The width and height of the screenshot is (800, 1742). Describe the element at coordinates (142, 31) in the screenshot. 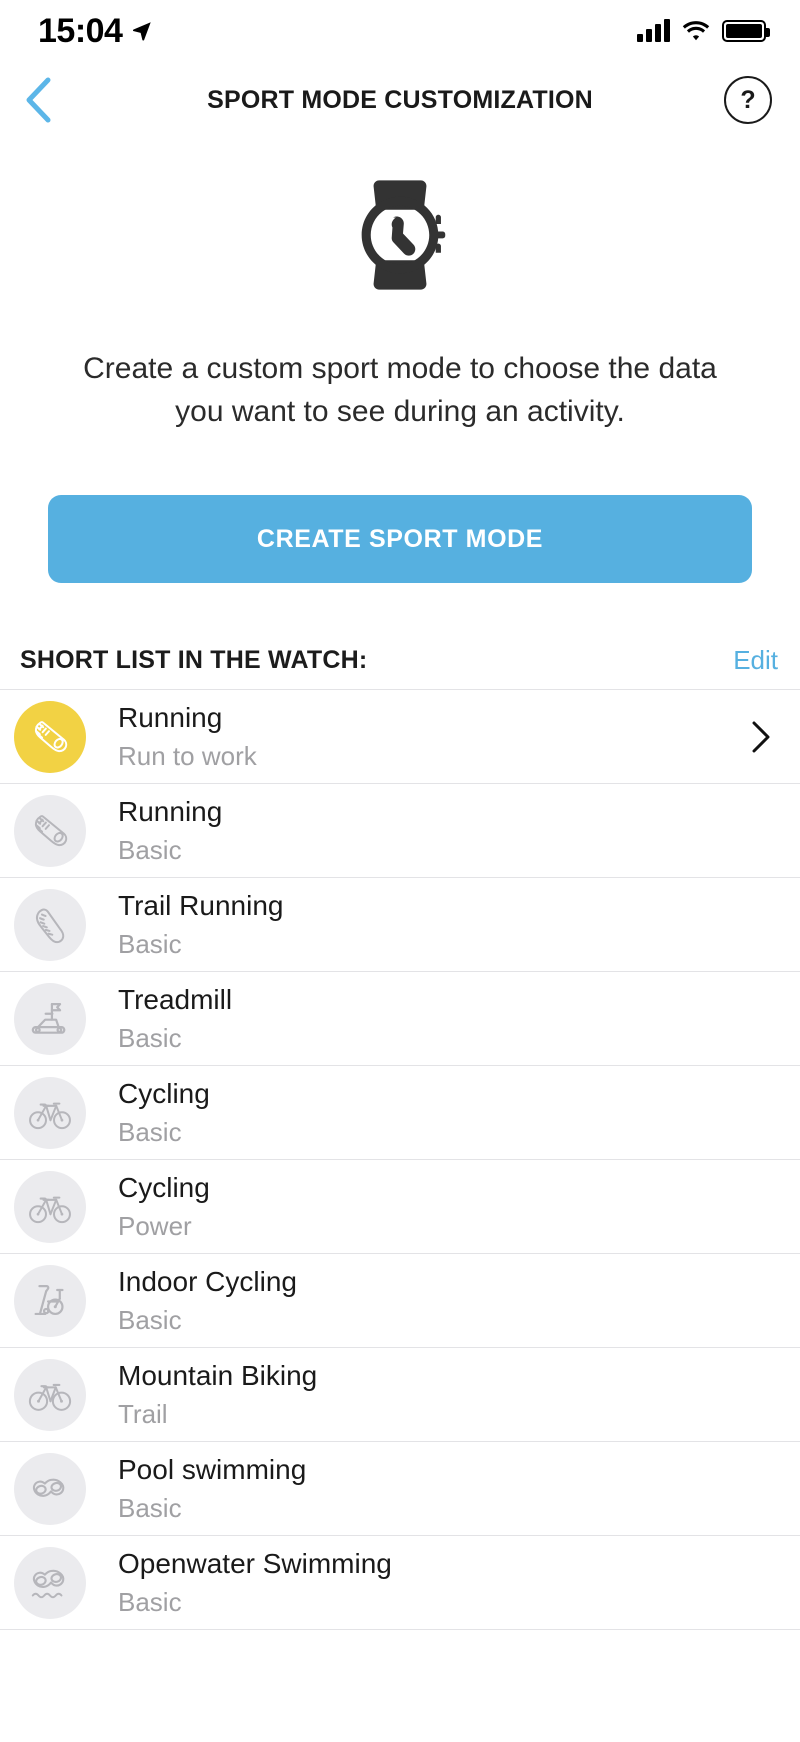

I see `location-arrow-icon` at that location.